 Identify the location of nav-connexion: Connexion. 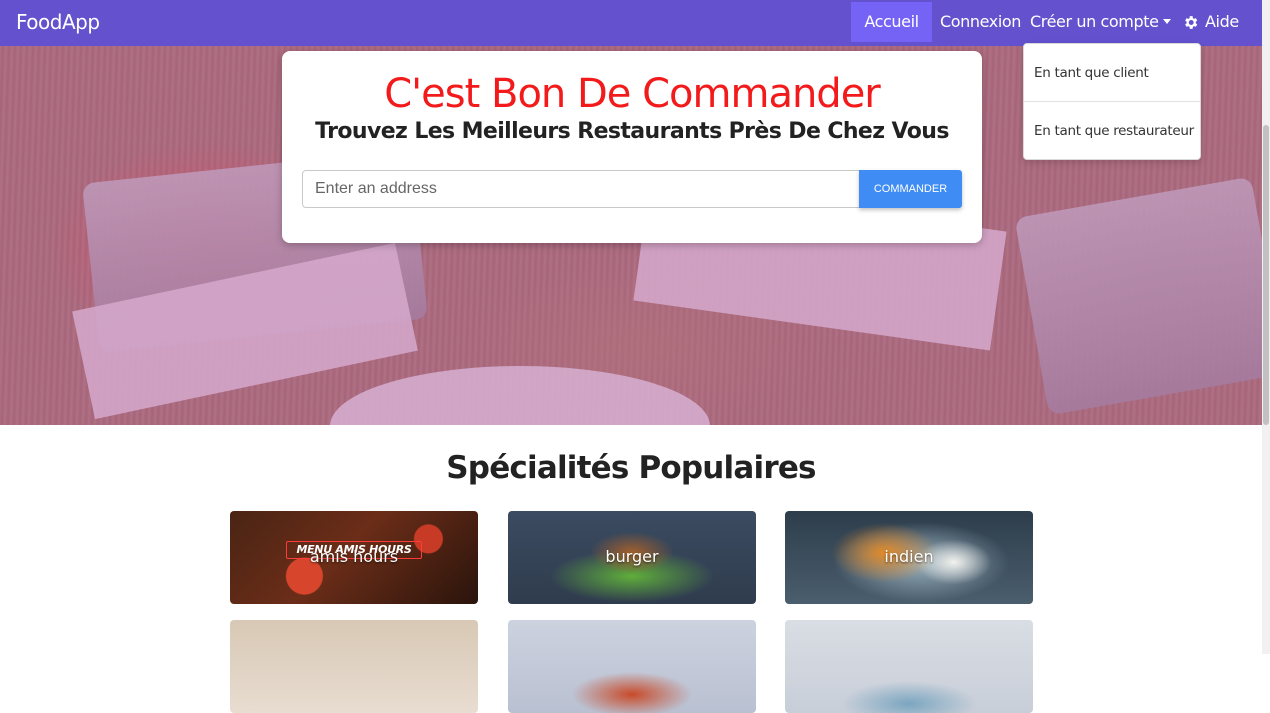
(980, 22).